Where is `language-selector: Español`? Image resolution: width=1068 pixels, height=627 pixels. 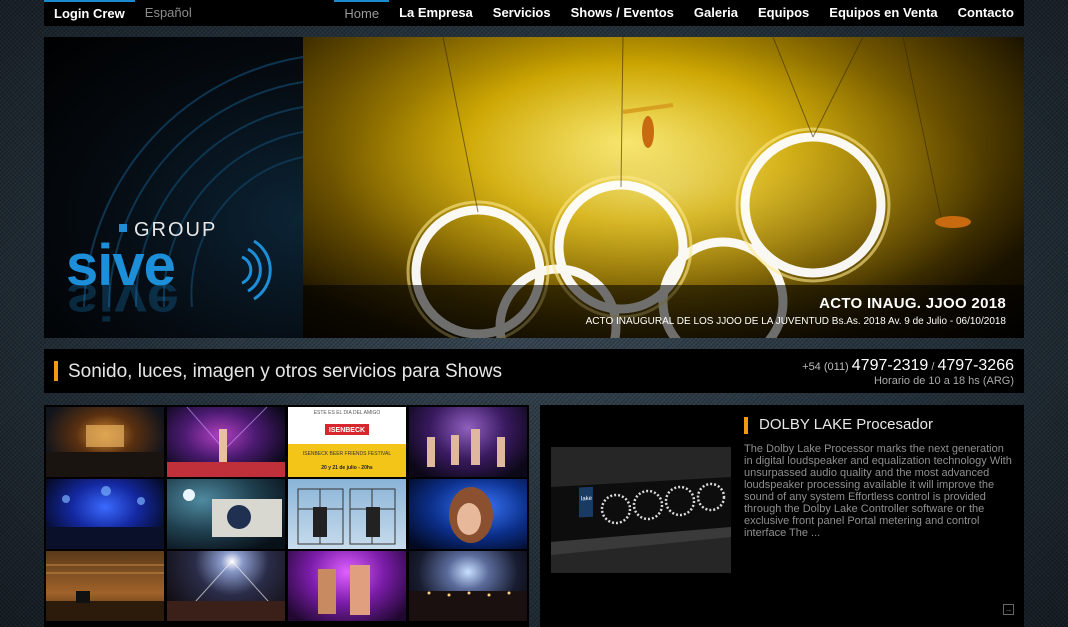
language-selector: Español is located at coordinates (168, 13).